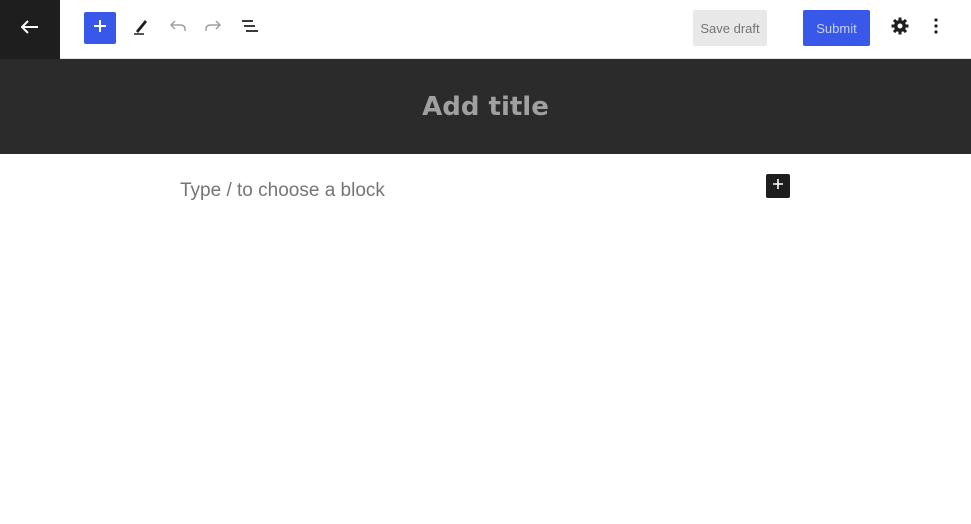  Describe the element at coordinates (485, 29) in the screenshot. I see `editor-header: Save draft Submit` at that location.